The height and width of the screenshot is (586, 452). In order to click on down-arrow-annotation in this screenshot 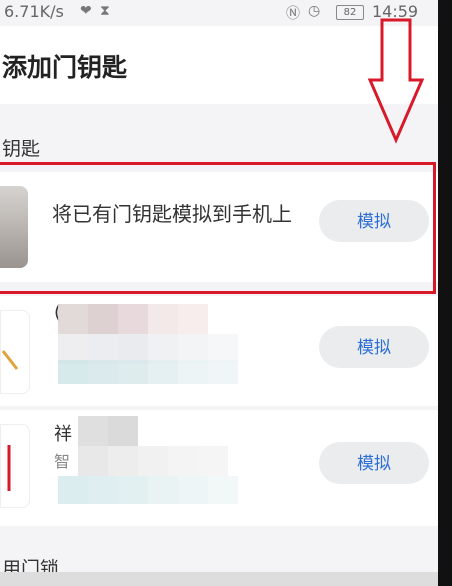, I will do `click(396, 81)`.